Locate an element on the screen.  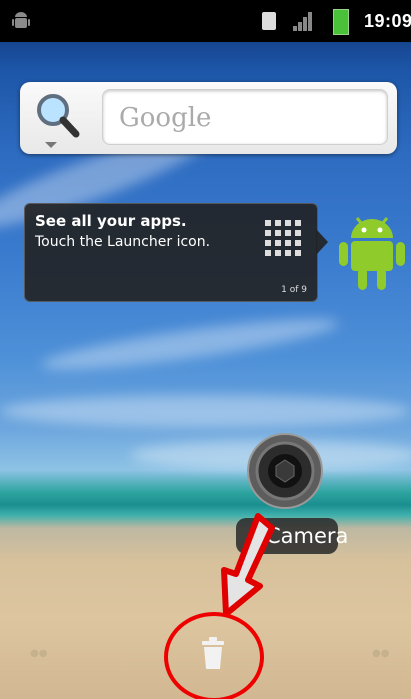
trash-highlight-circle is located at coordinates (214, 655).